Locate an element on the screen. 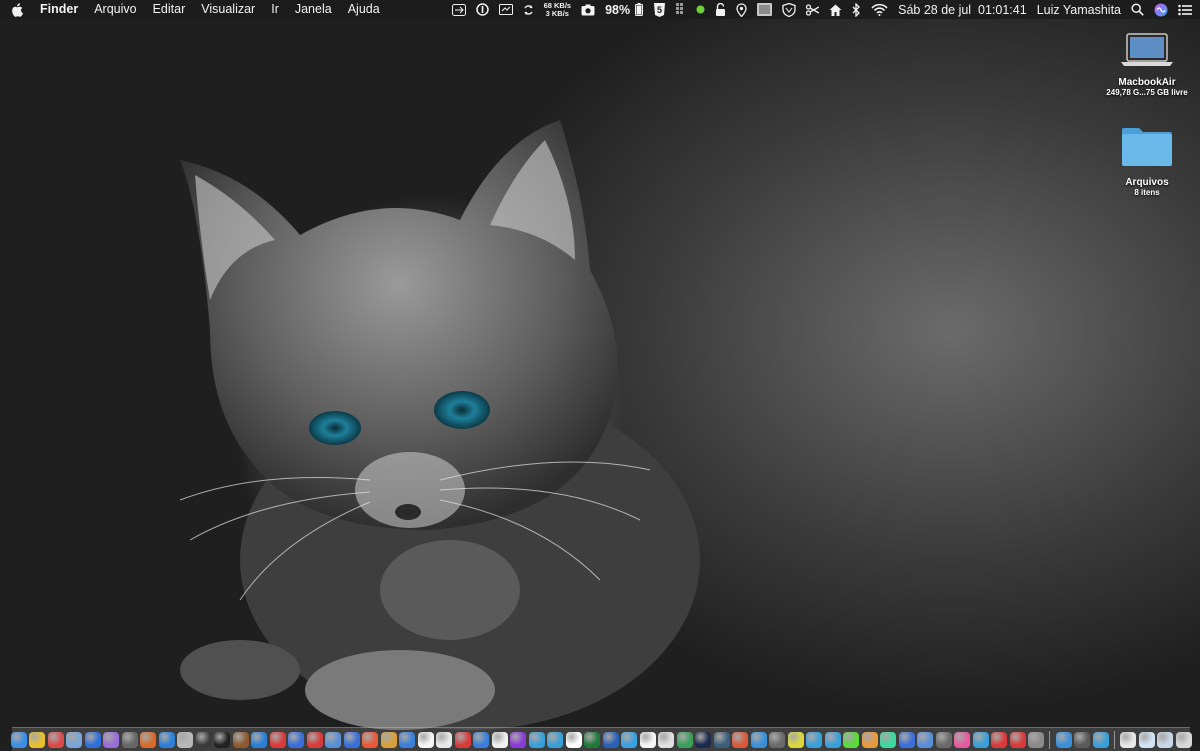  scissors-icon is located at coordinates (812, 9).